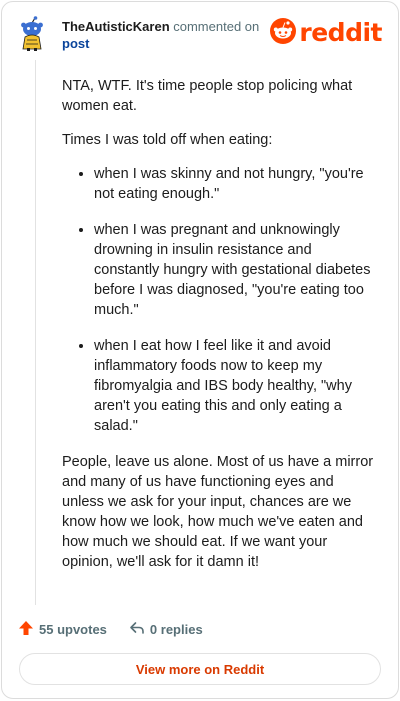  Describe the element at coordinates (139, 629) in the screenshot. I see `reply-arrow-icon` at that location.